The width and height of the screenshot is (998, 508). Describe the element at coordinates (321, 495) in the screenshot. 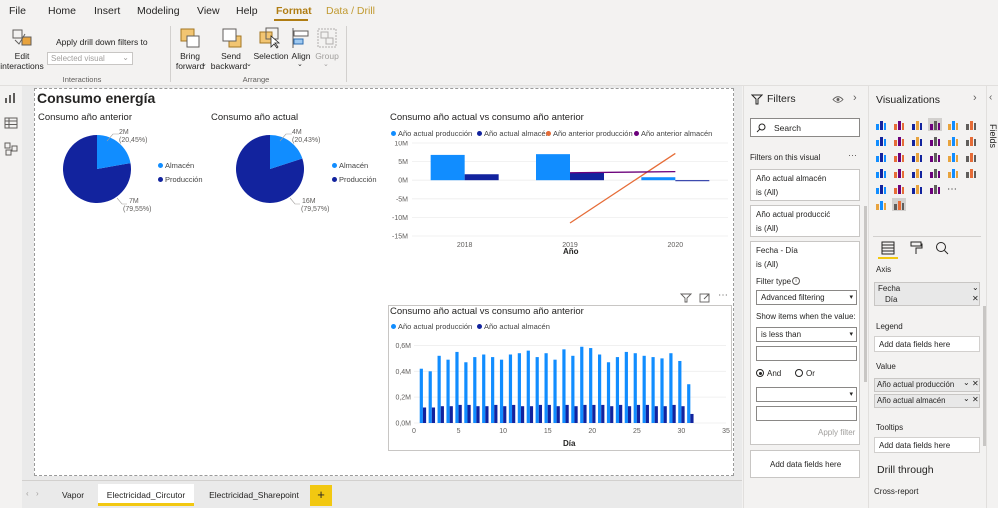

I see `add-page-button: +` at that location.